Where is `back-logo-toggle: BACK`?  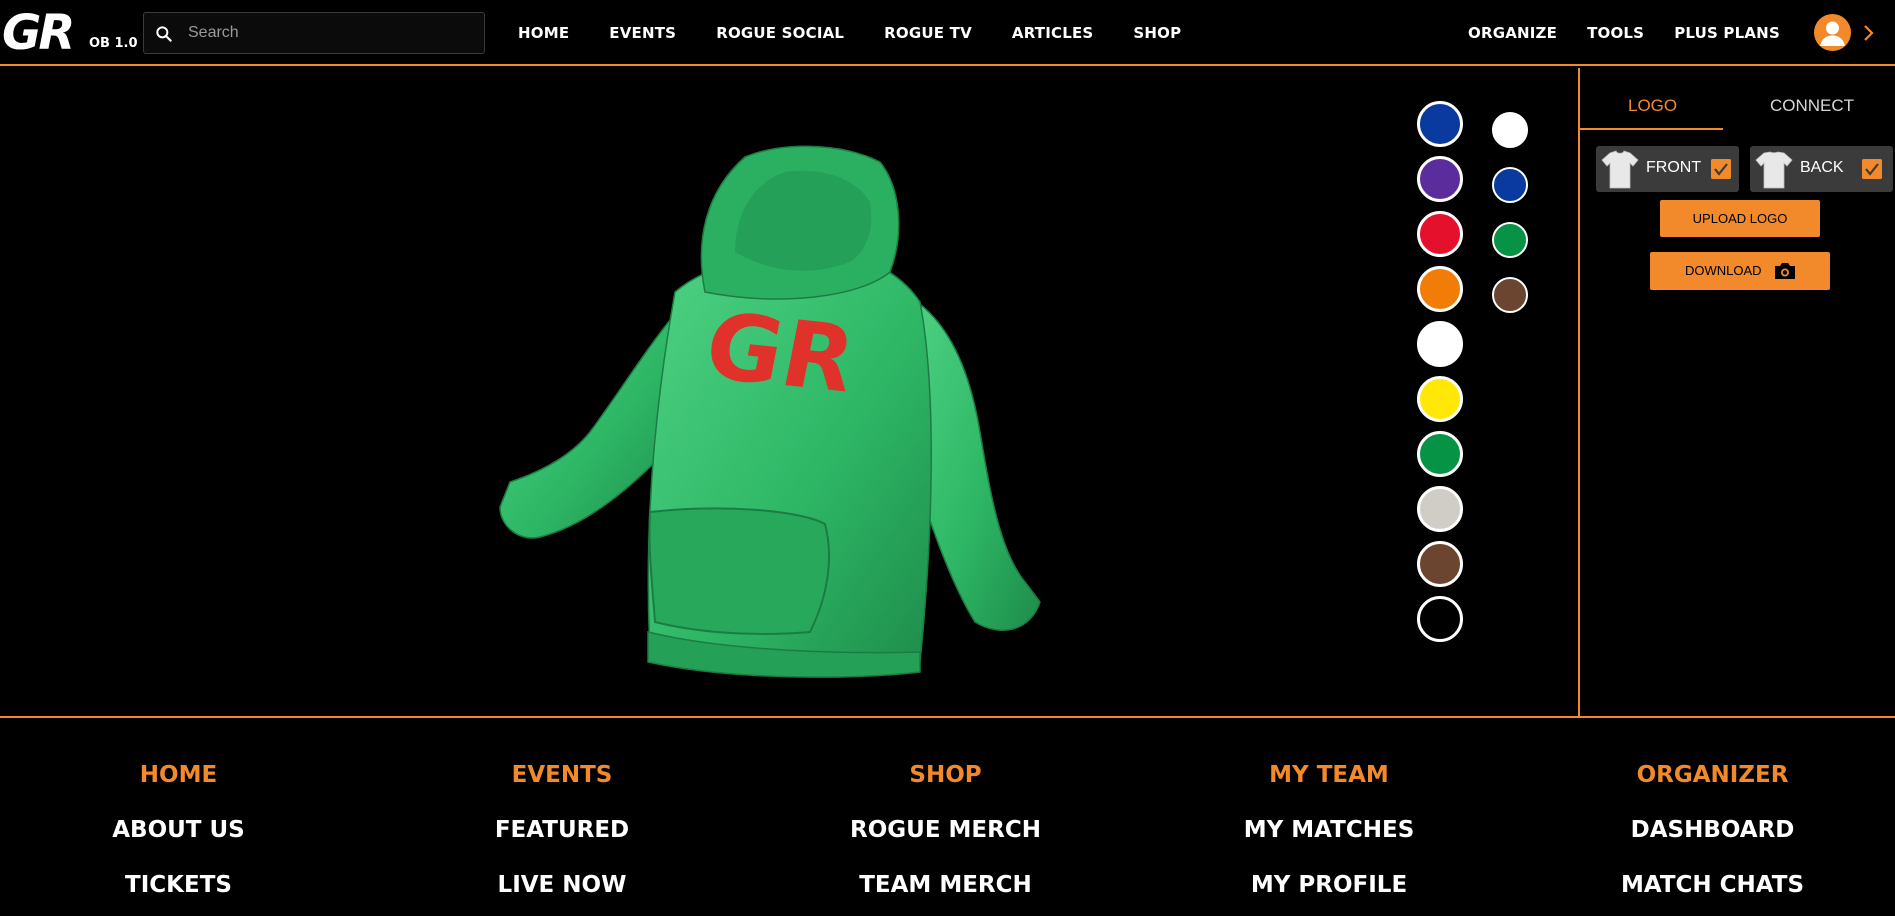 back-logo-toggle: BACK is located at coordinates (1821, 169).